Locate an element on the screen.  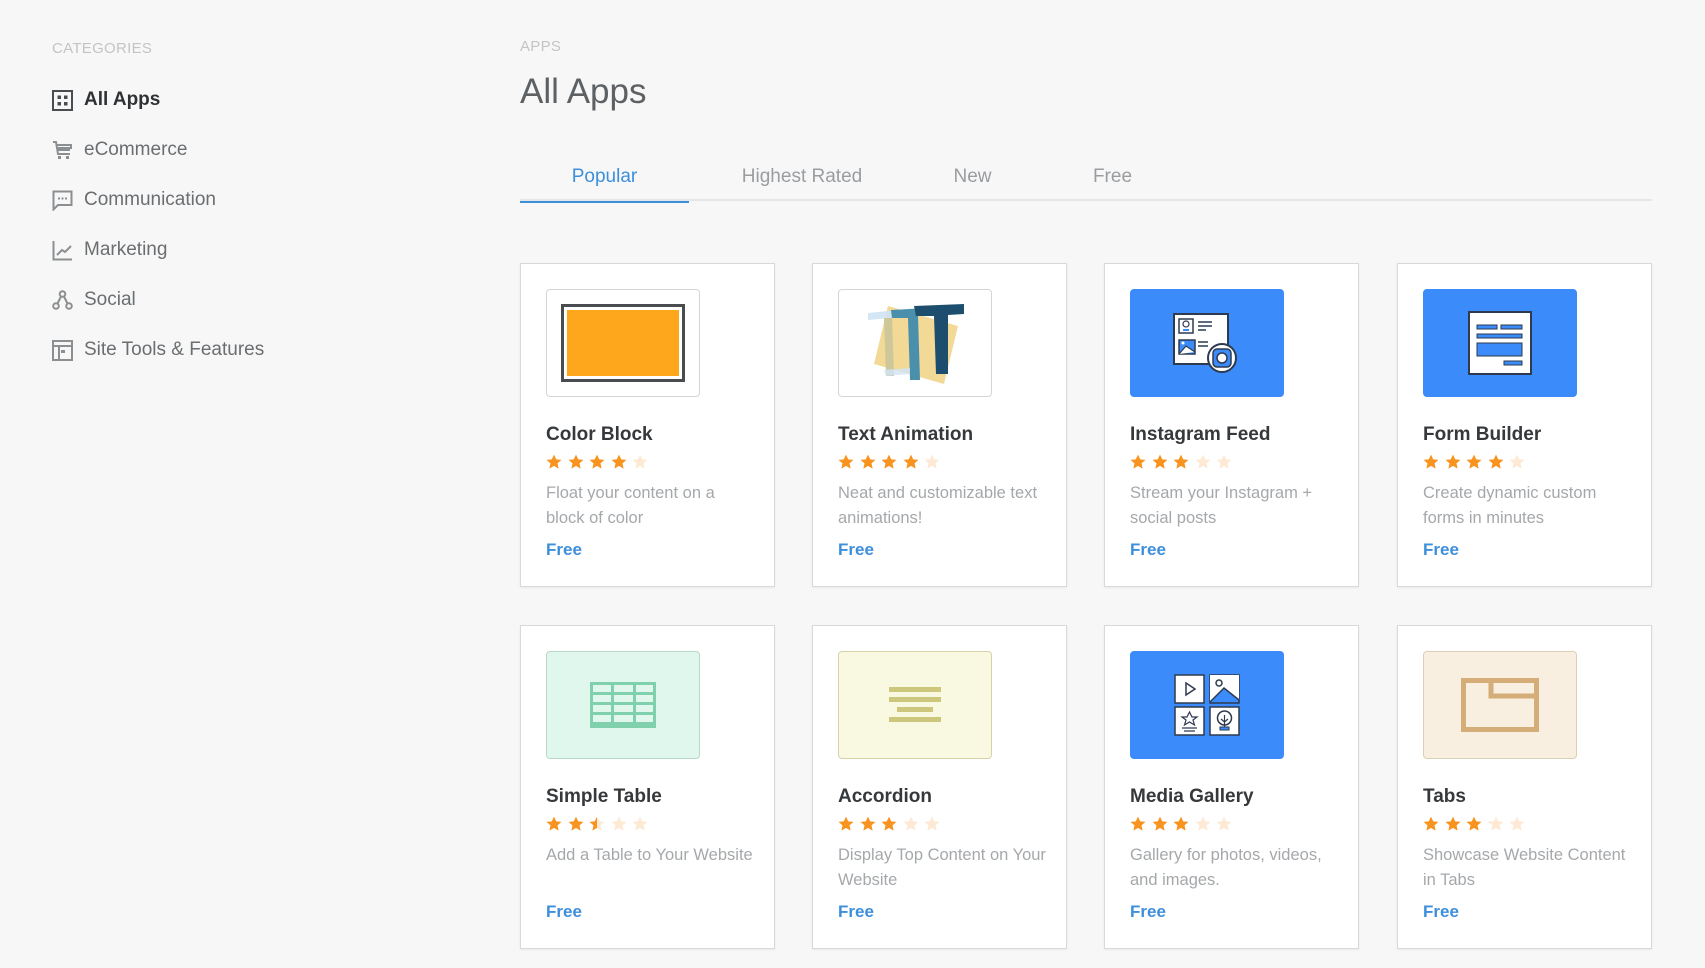
accordion-icon is located at coordinates (915, 705).